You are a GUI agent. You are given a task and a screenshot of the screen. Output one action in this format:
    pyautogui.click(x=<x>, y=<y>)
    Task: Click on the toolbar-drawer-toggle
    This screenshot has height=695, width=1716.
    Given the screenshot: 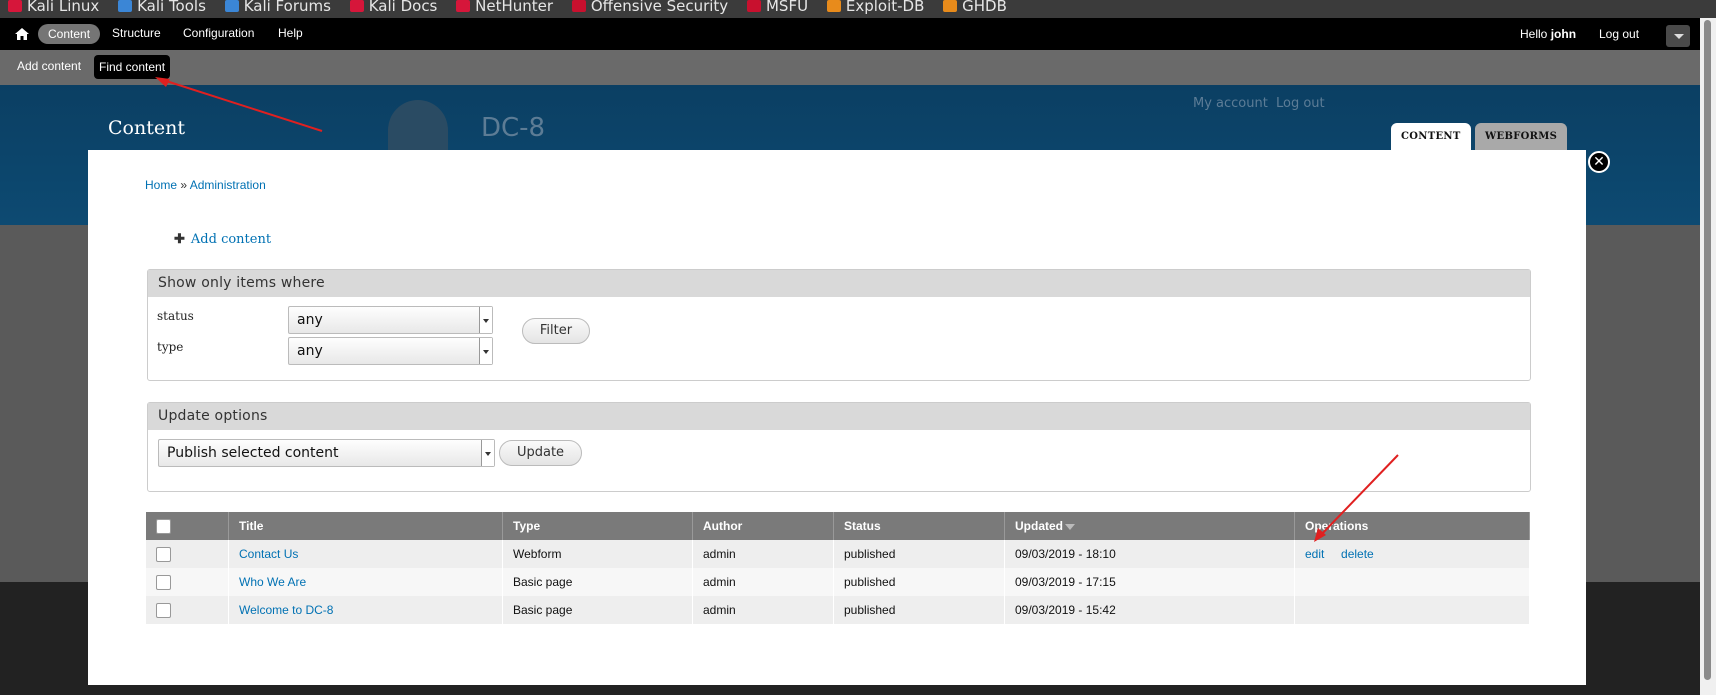 What is the action you would take?
    pyautogui.click(x=1678, y=36)
    